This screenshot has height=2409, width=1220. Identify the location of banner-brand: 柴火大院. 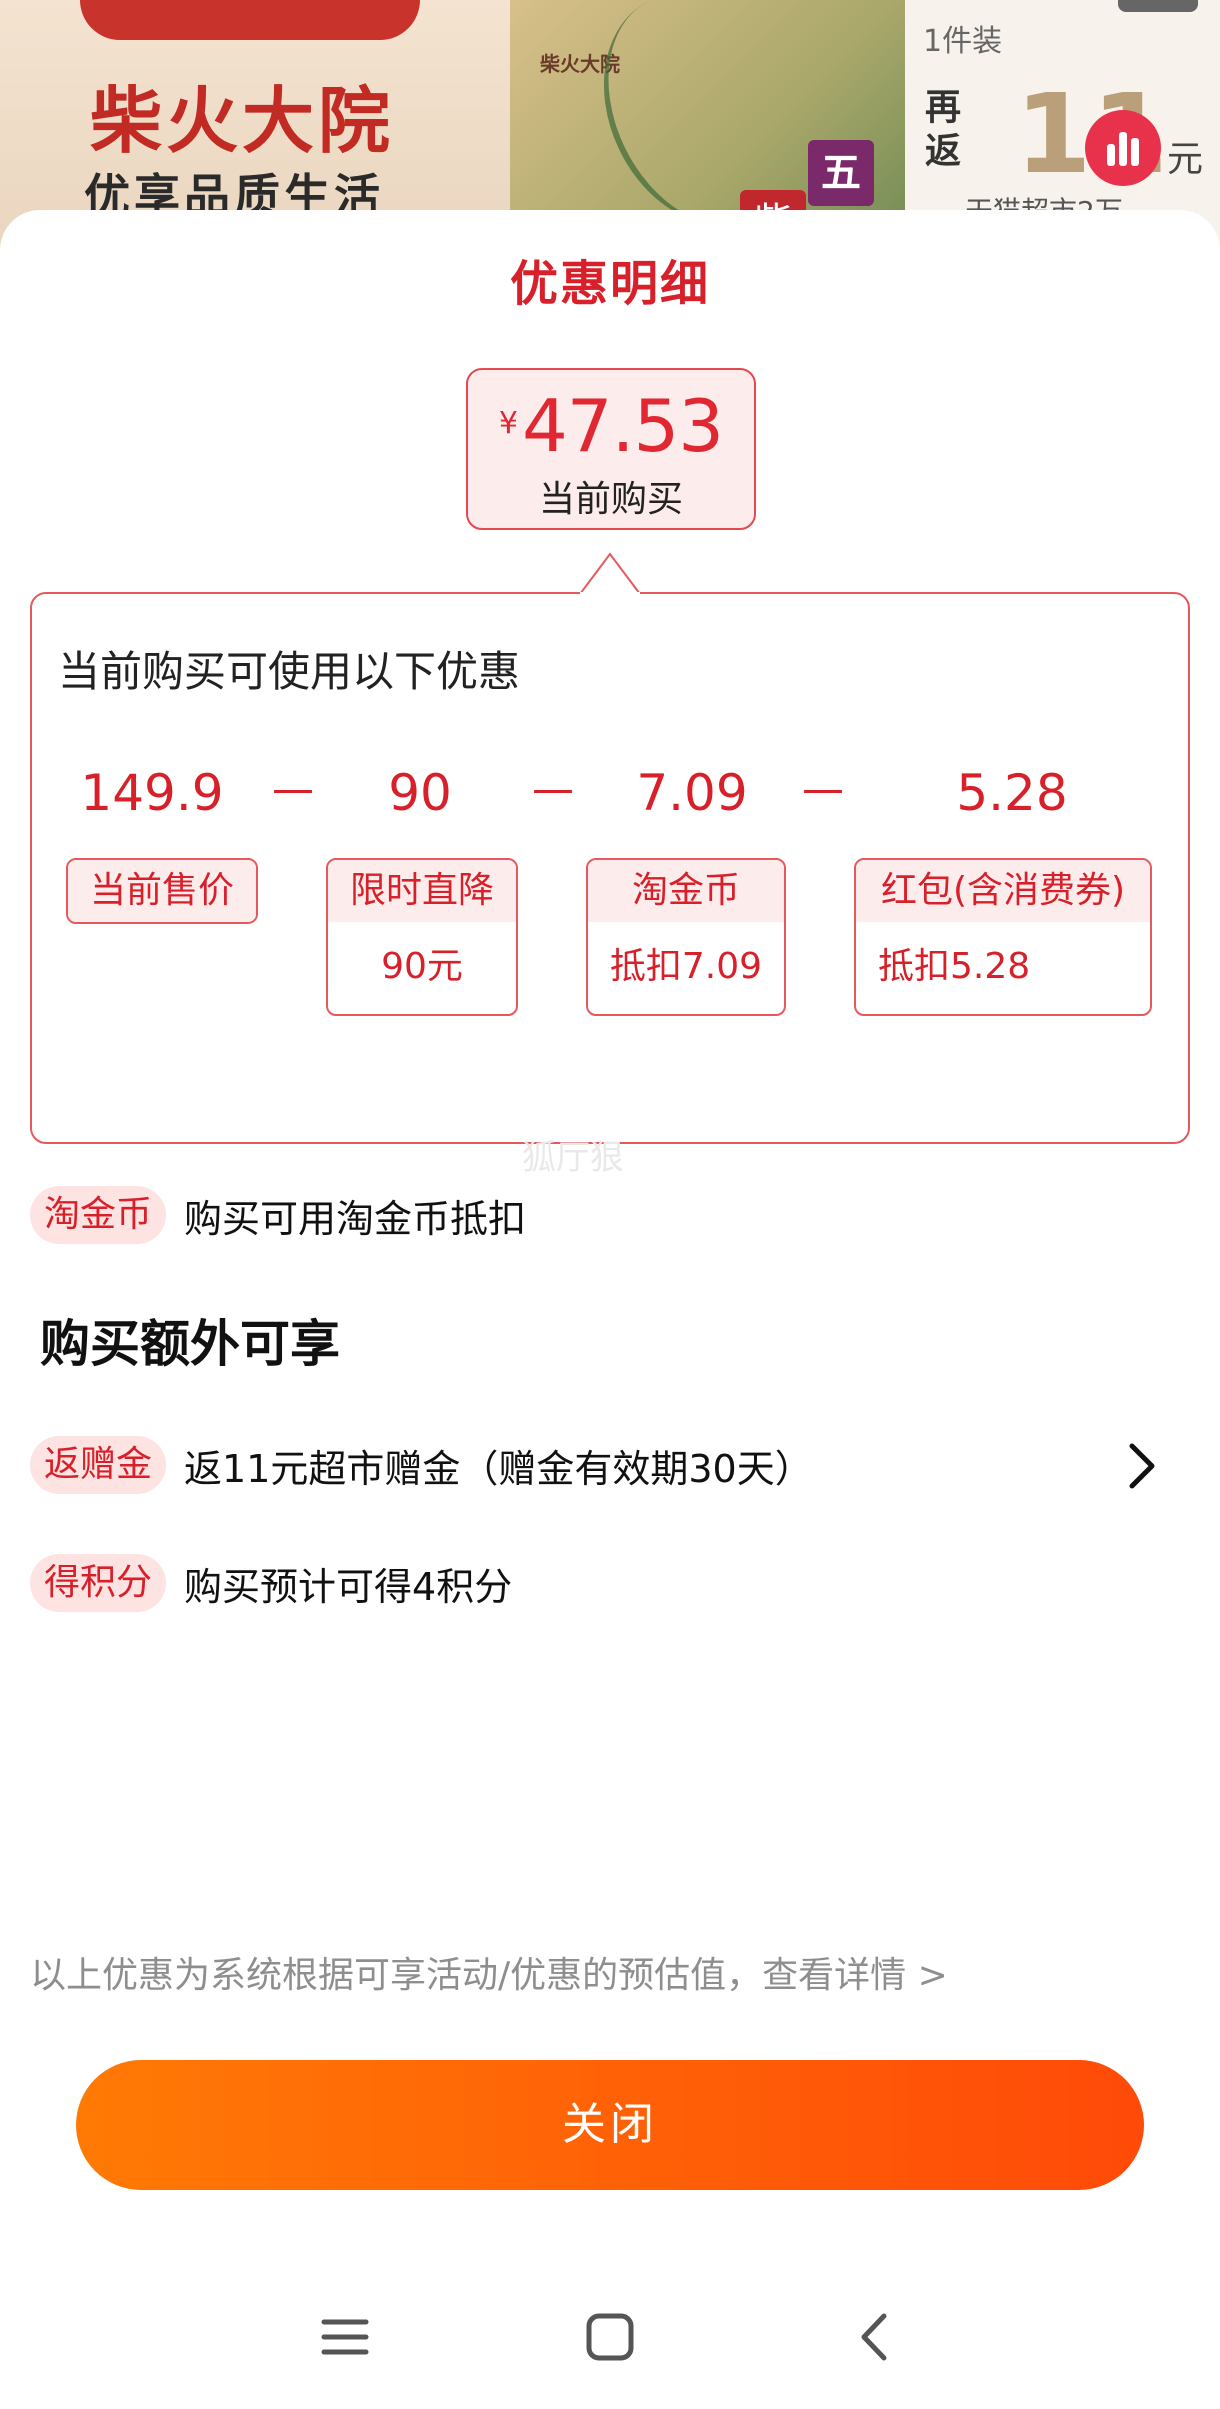
(242, 121).